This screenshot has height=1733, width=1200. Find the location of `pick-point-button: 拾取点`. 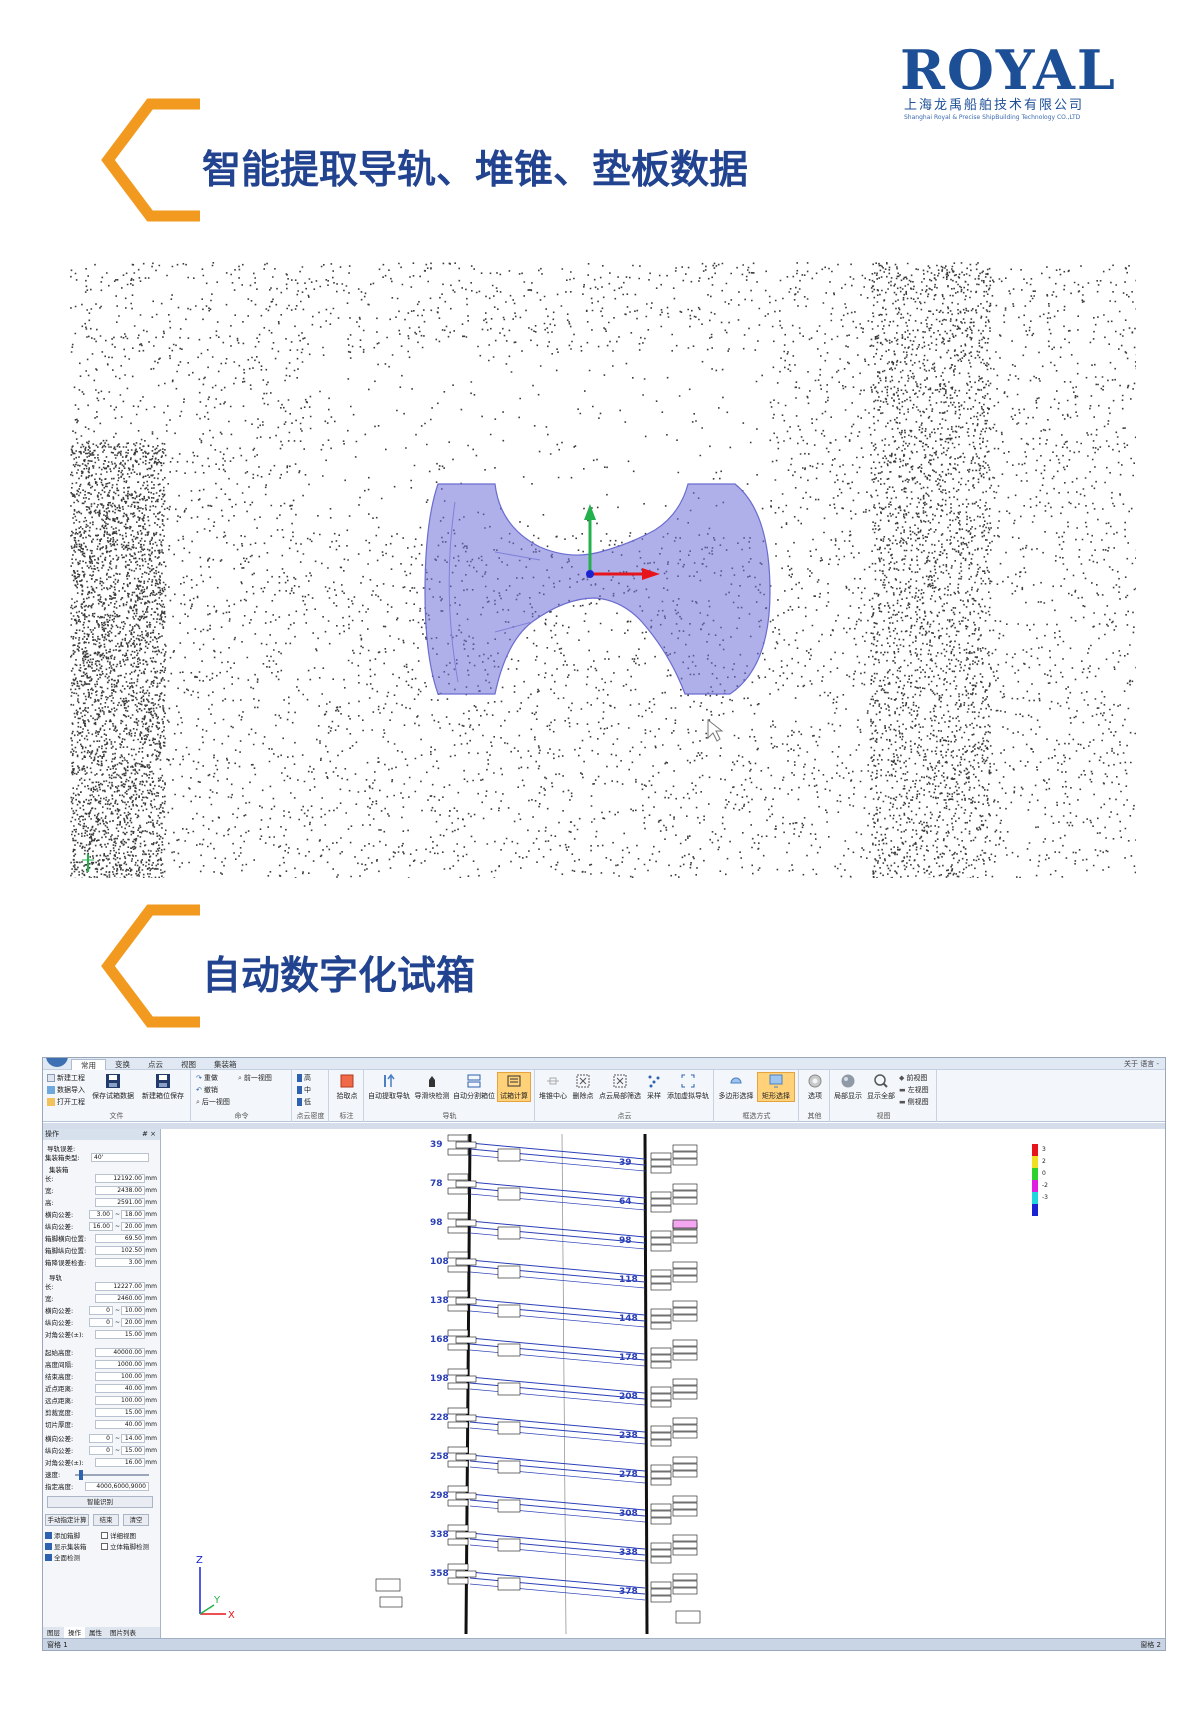

pick-point-button: 拾取点 is located at coordinates (347, 1087).